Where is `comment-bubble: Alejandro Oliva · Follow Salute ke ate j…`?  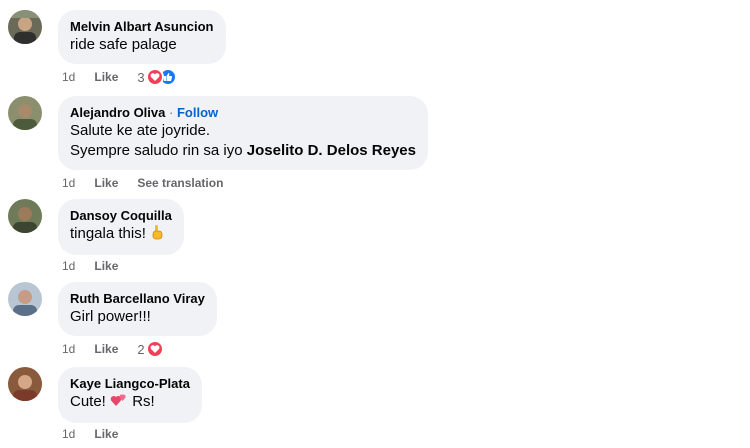 comment-bubble: Alejandro Oliva · Follow Salute ke ate j… is located at coordinates (243, 133).